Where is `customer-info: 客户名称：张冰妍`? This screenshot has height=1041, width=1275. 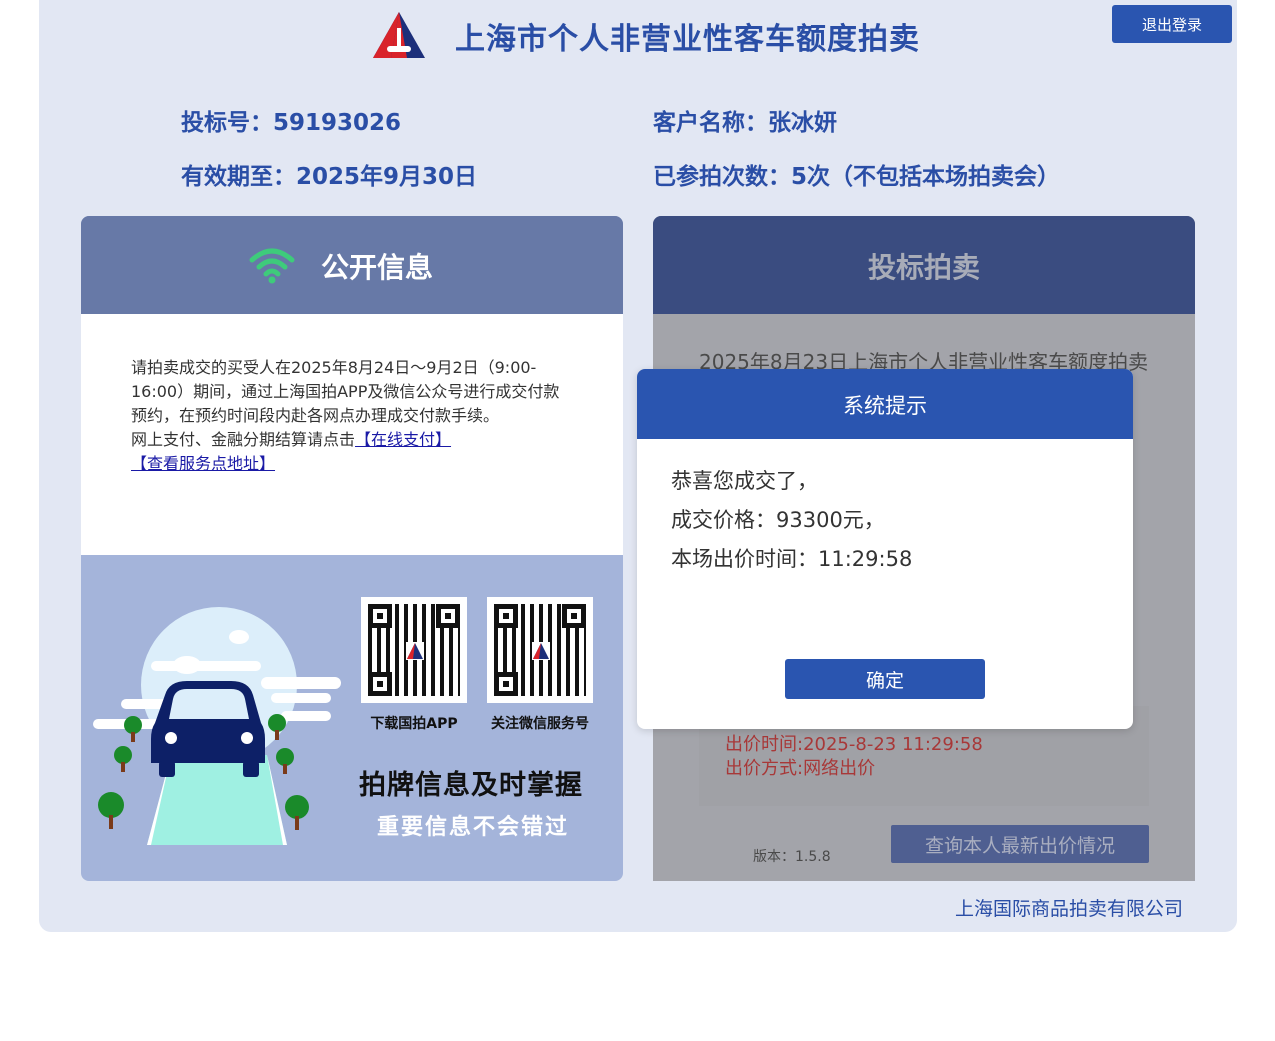
customer-info: 客户名称：张冰妍 is located at coordinates (745, 120).